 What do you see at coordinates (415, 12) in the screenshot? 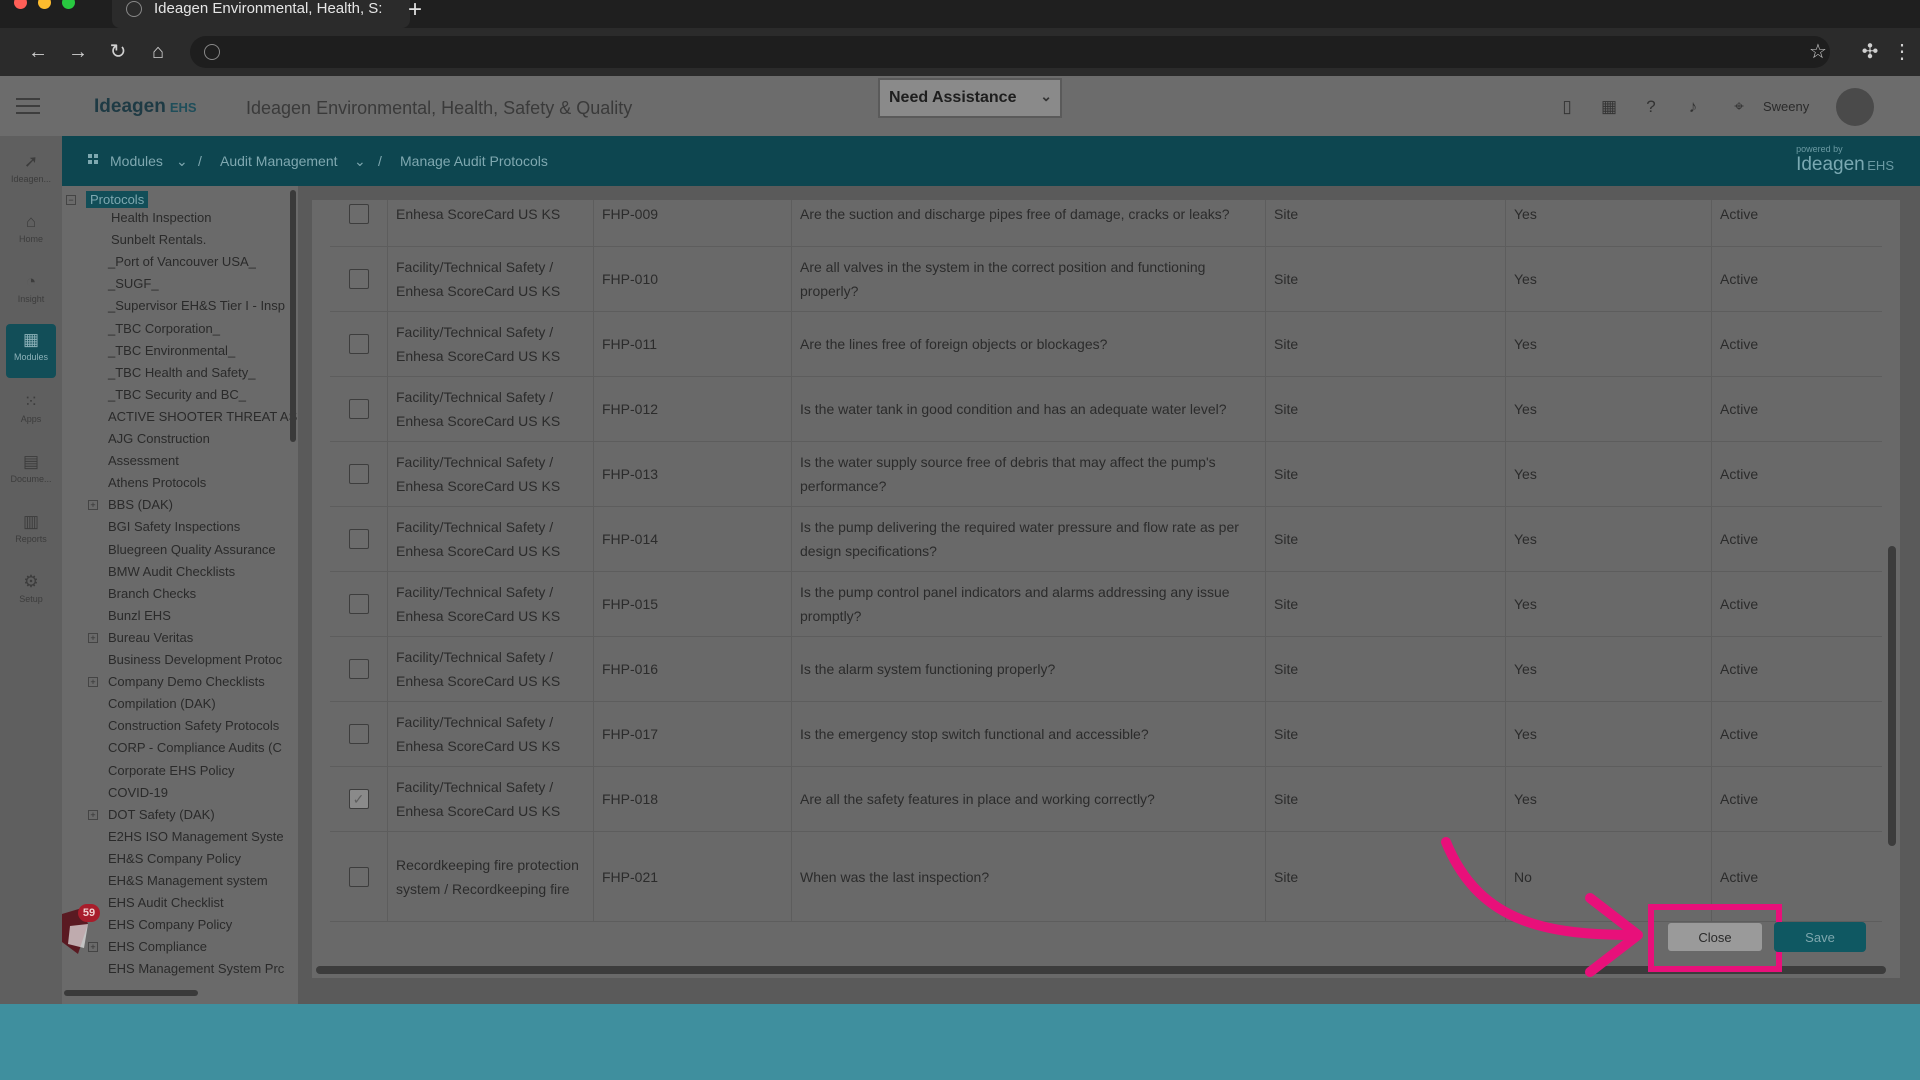
I see `new-tab-button: +` at bounding box center [415, 12].